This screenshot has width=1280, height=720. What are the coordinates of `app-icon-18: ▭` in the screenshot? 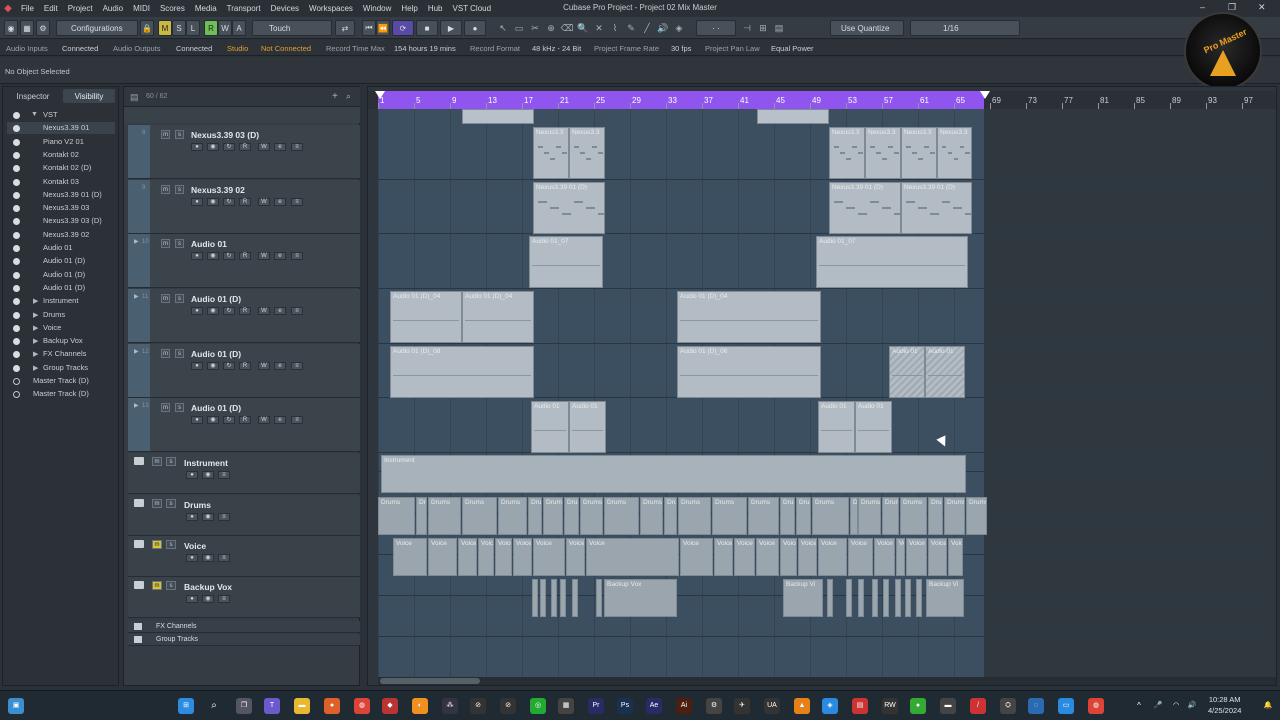 It's located at (1066, 706).